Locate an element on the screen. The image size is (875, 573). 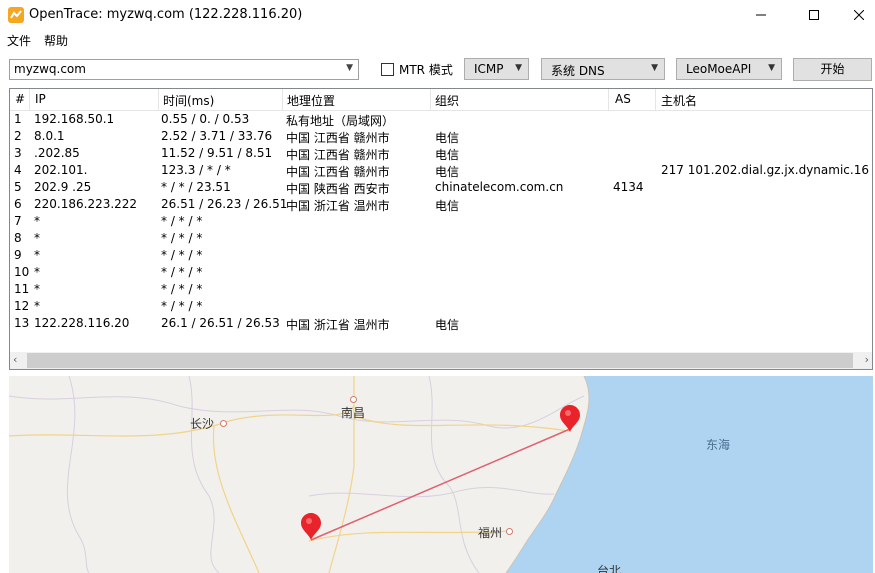
maximize-button is located at coordinates (814, 15).